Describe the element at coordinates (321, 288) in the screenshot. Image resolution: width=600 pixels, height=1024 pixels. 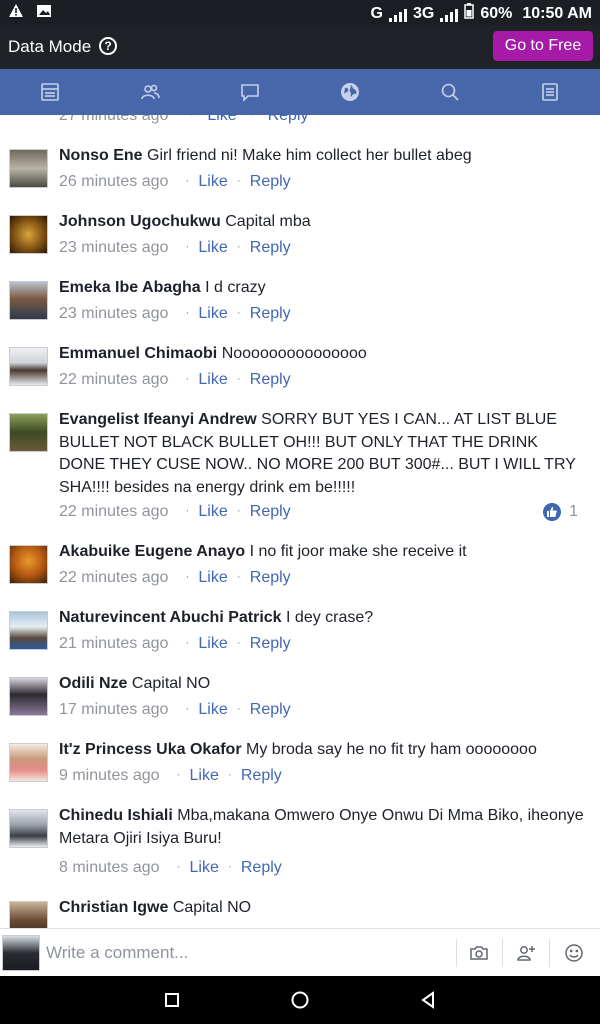
I see `comment-text: Emeka Ibe Abagha I d crazy` at that location.